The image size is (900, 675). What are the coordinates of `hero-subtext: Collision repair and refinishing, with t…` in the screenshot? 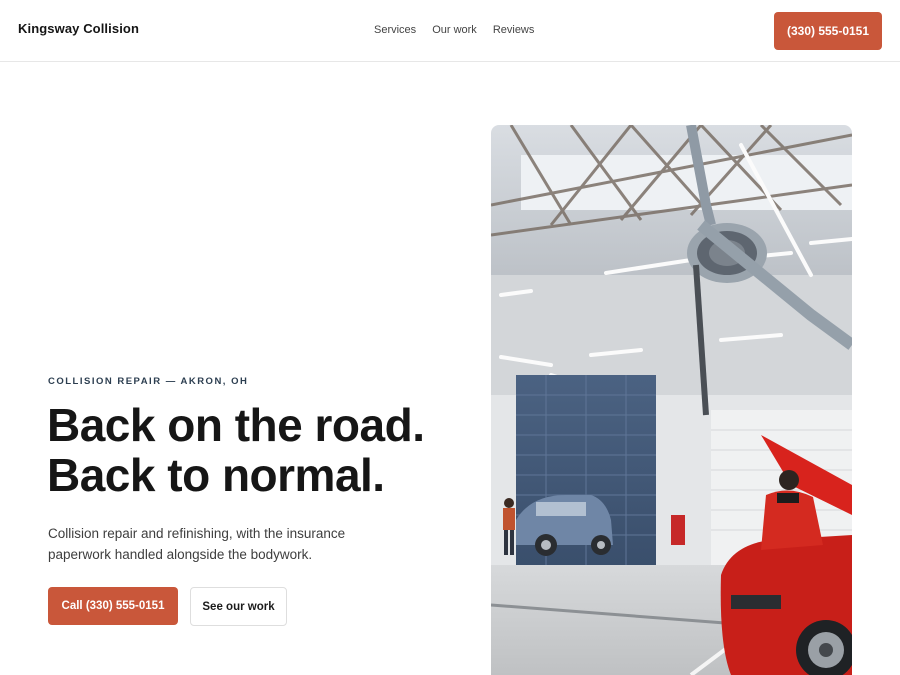 It's located at (197, 544).